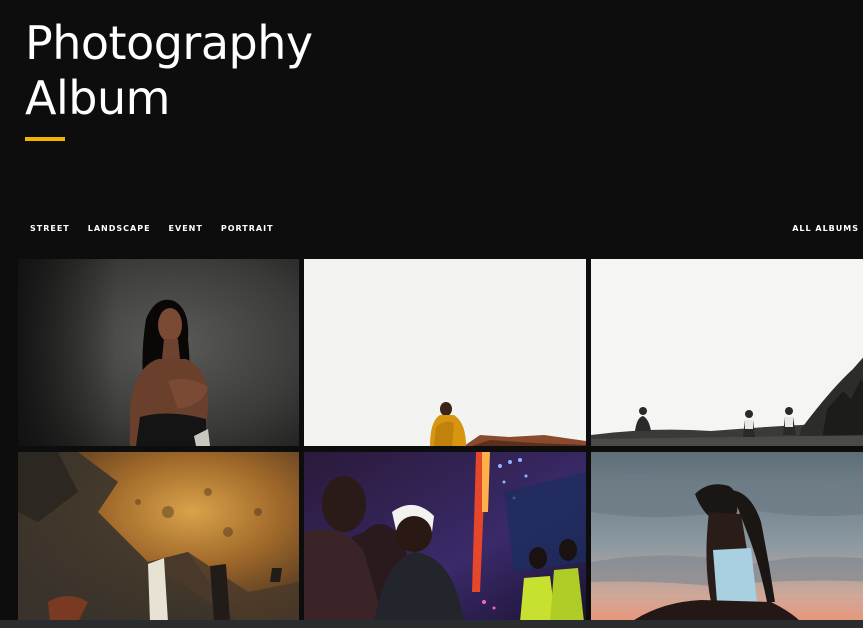 This screenshot has height=628, width=863. I want to click on yellow-hoodie-image, so click(445, 352).